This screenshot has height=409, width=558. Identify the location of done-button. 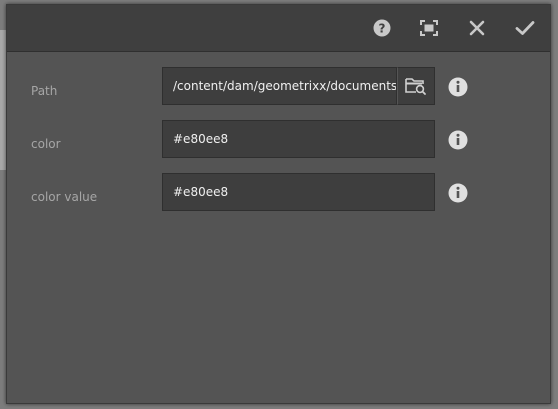
(525, 28).